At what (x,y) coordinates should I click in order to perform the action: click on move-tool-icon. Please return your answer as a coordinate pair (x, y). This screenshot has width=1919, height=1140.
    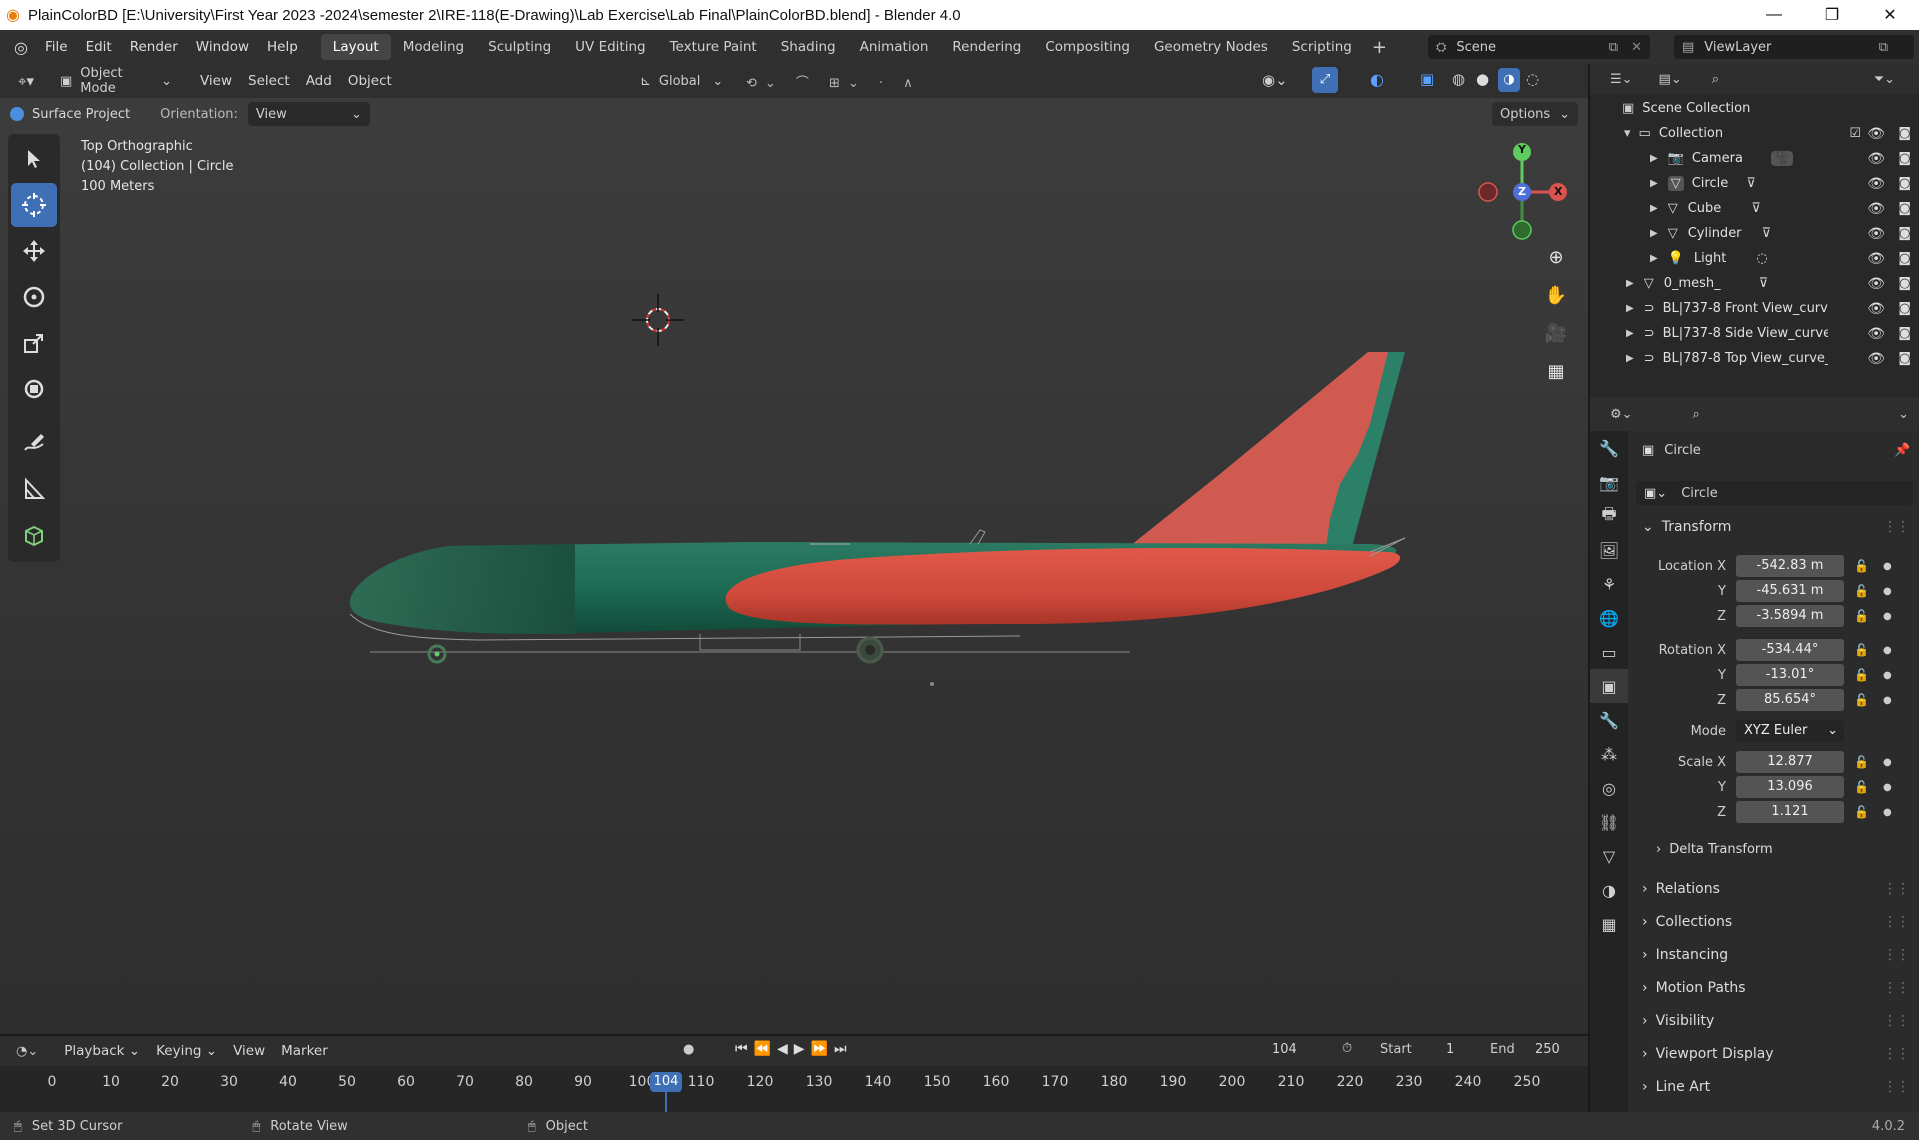
    Looking at the image, I should click on (34, 251).